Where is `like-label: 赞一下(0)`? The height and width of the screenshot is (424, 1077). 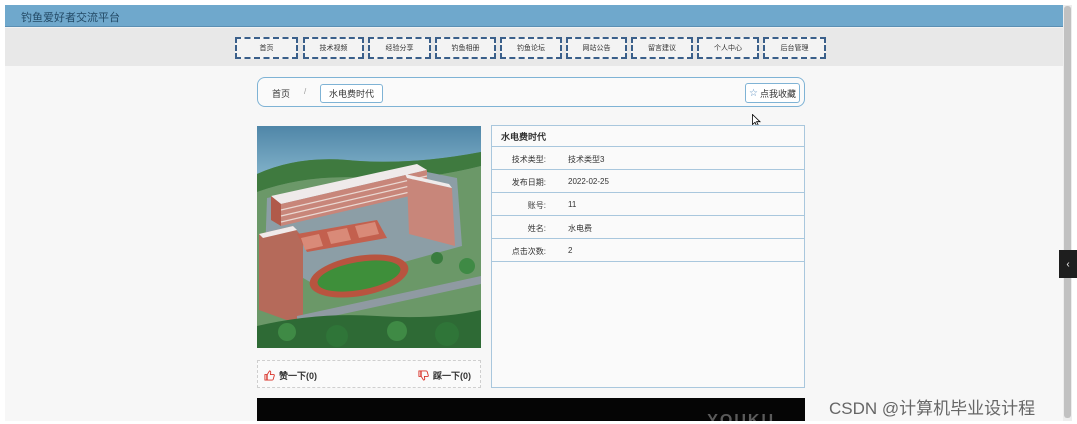 like-label: 赞一下(0) is located at coordinates (298, 376).